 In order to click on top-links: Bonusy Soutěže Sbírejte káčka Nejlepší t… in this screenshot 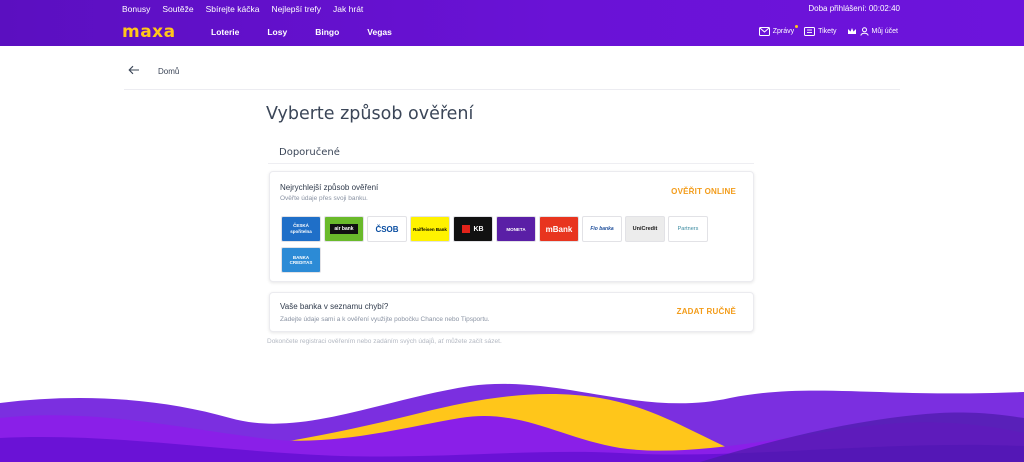, I will do `click(242, 9)`.